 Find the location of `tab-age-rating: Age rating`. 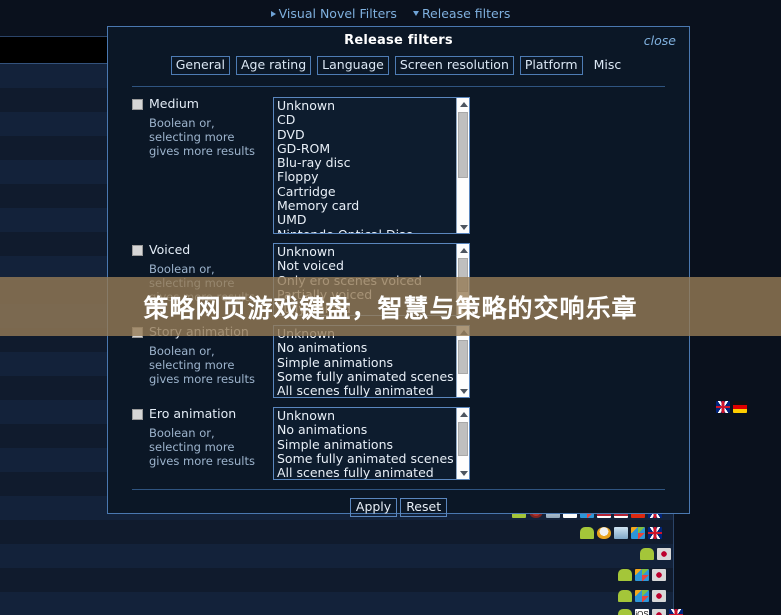

tab-age-rating: Age rating is located at coordinates (273, 65).